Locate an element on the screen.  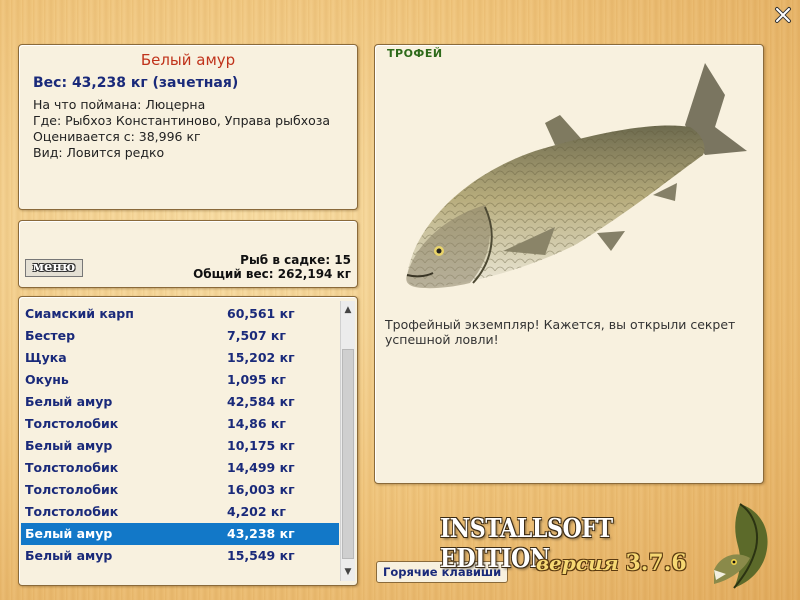
catch-list-item: Белый амур 43,238 кг is located at coordinates (180, 534).